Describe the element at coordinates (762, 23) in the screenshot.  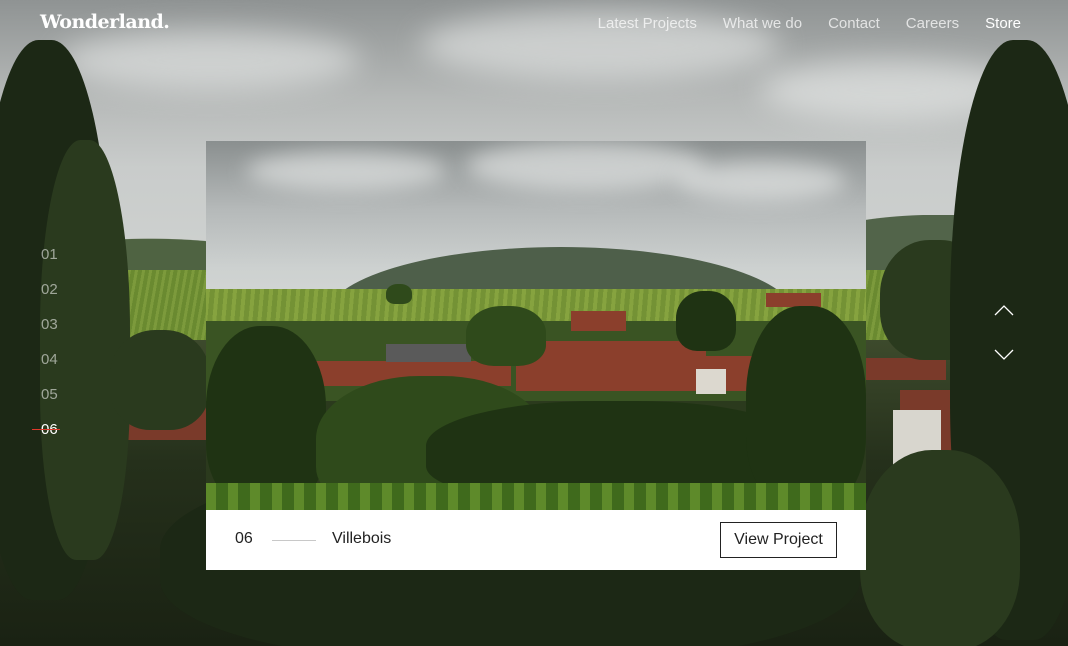
I see `nav-what-we-do: What we do` at that location.